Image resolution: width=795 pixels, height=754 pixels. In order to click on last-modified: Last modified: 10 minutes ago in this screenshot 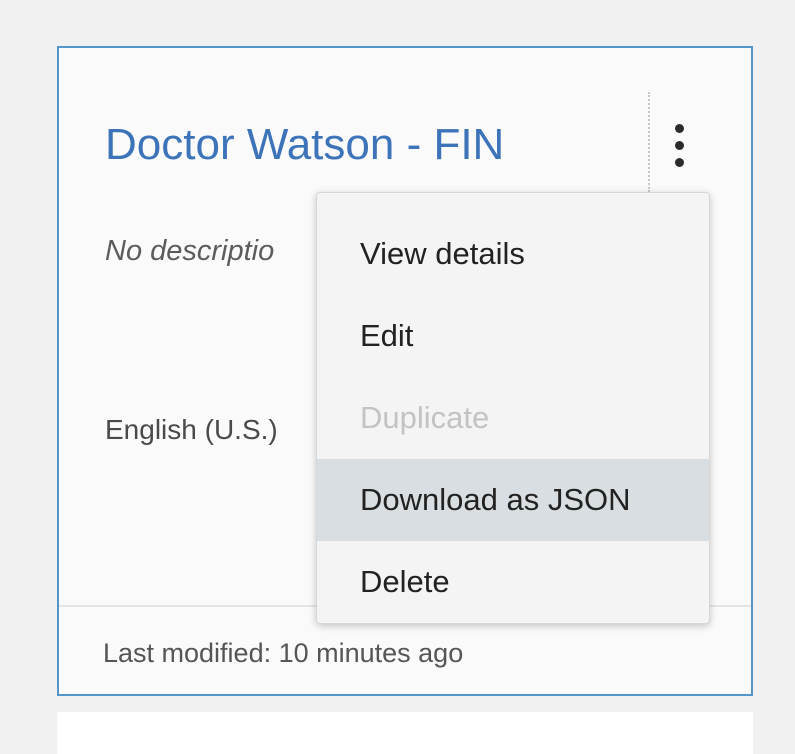, I will do `click(283, 653)`.